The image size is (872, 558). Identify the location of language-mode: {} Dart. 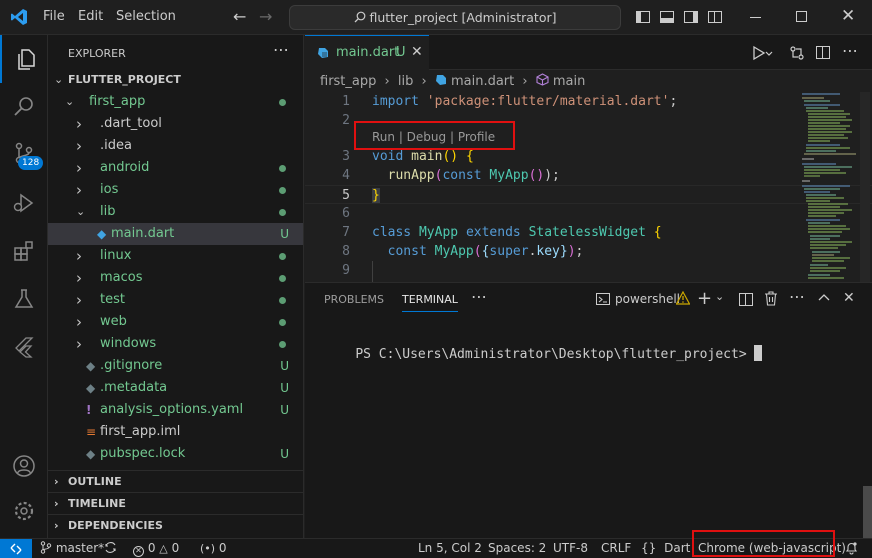
(665, 548).